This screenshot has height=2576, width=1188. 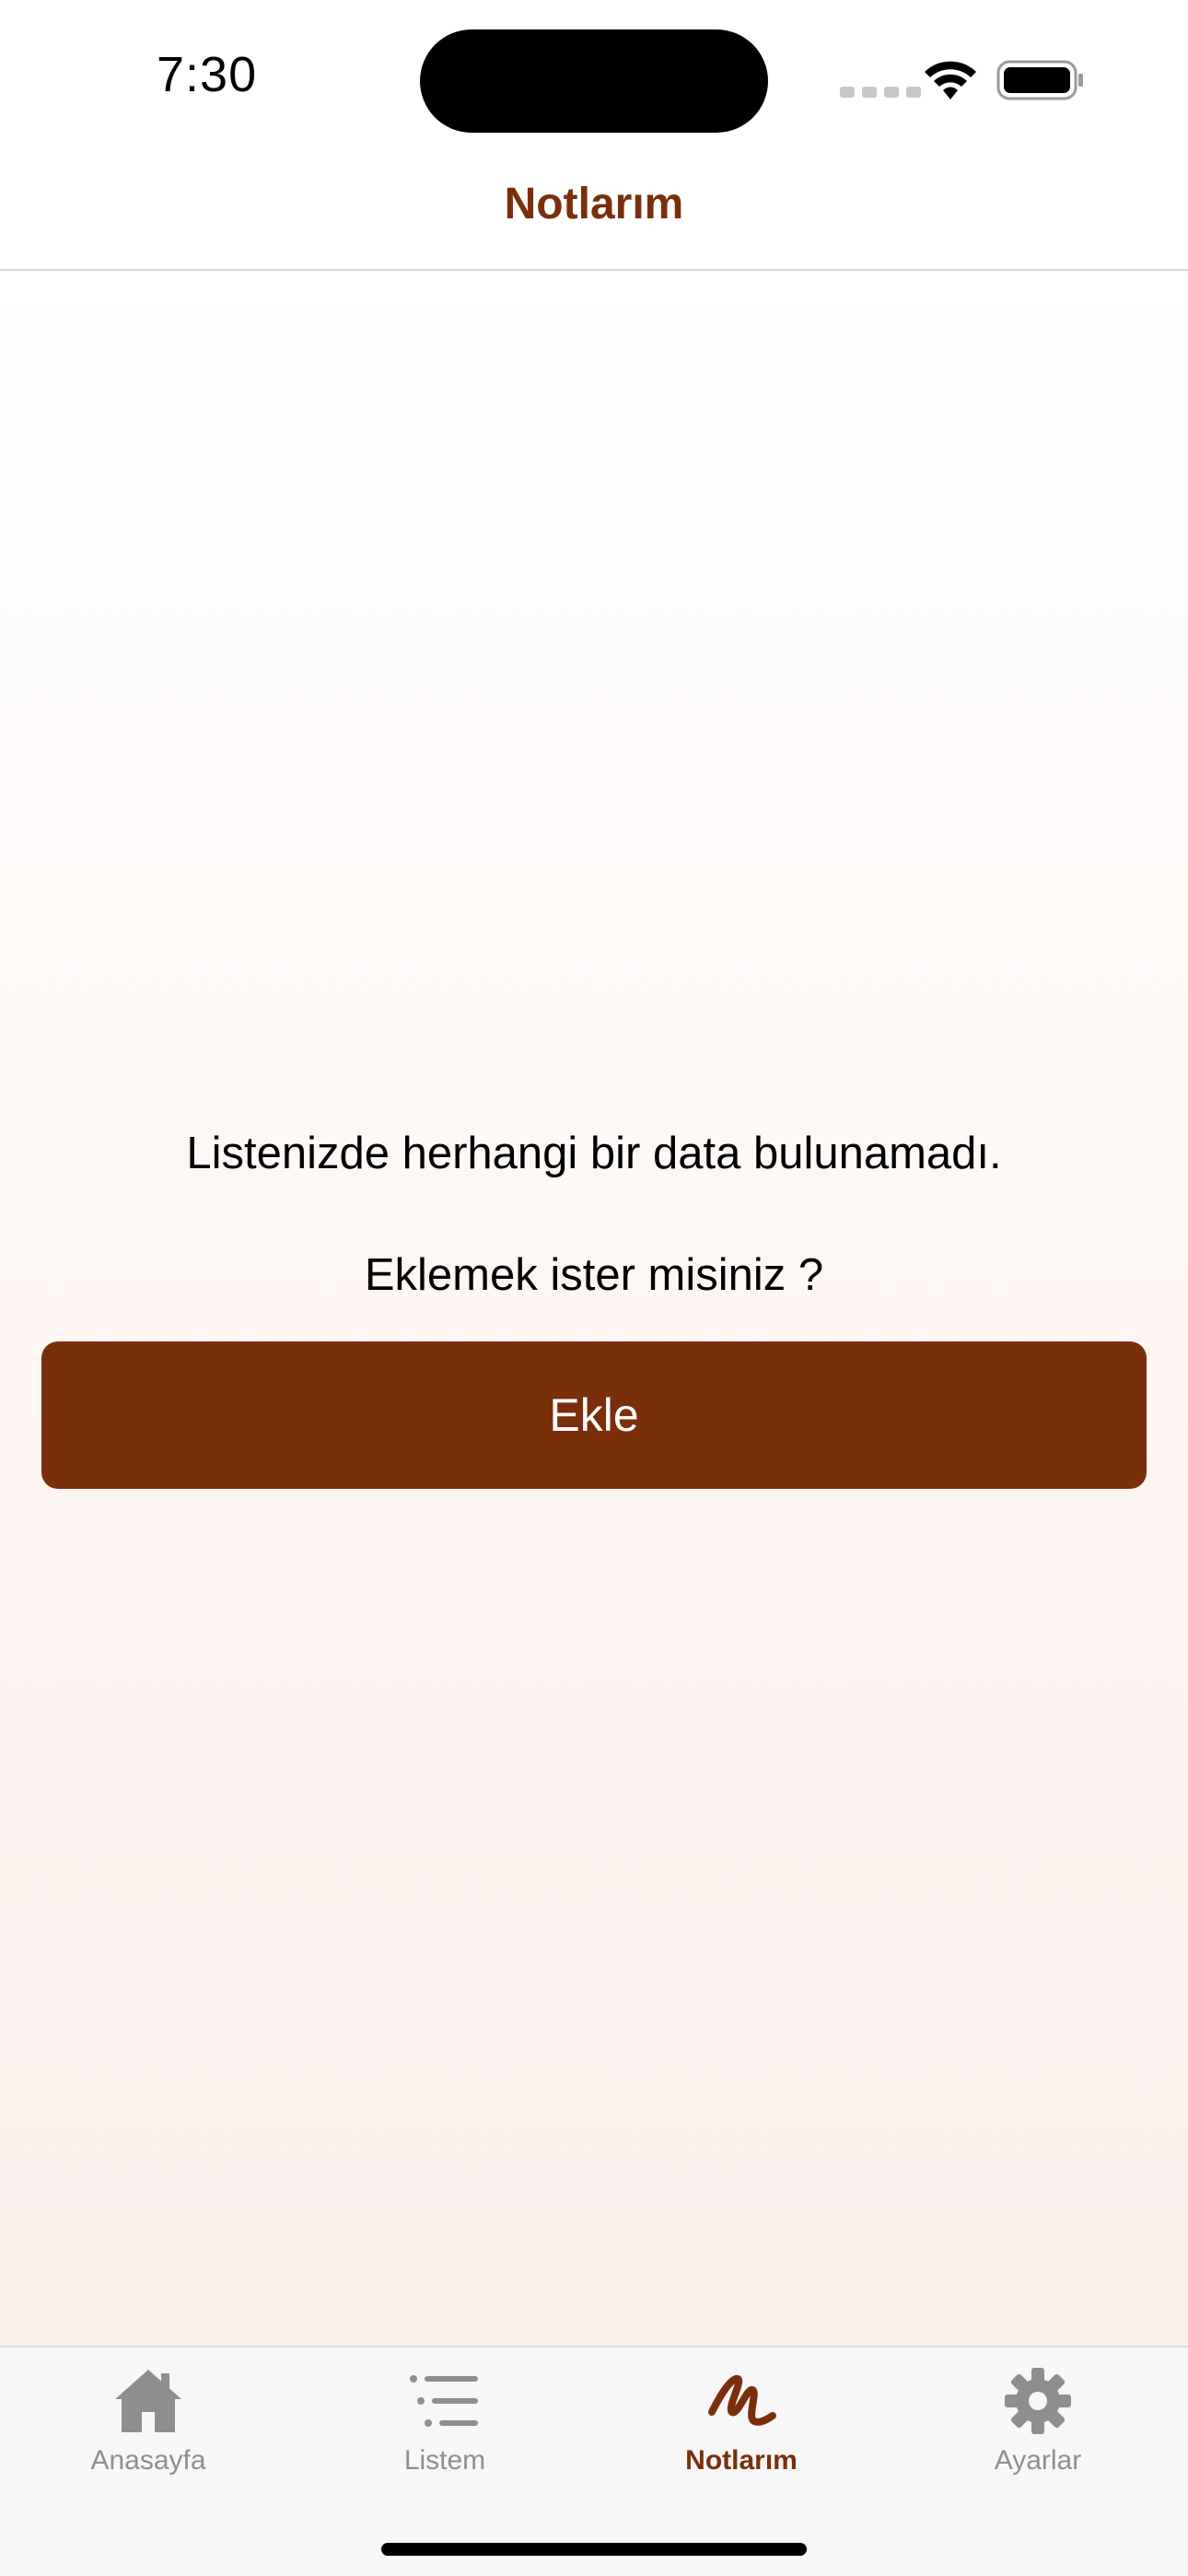 I want to click on tab-listem: Listem, so click(x=445, y=2417).